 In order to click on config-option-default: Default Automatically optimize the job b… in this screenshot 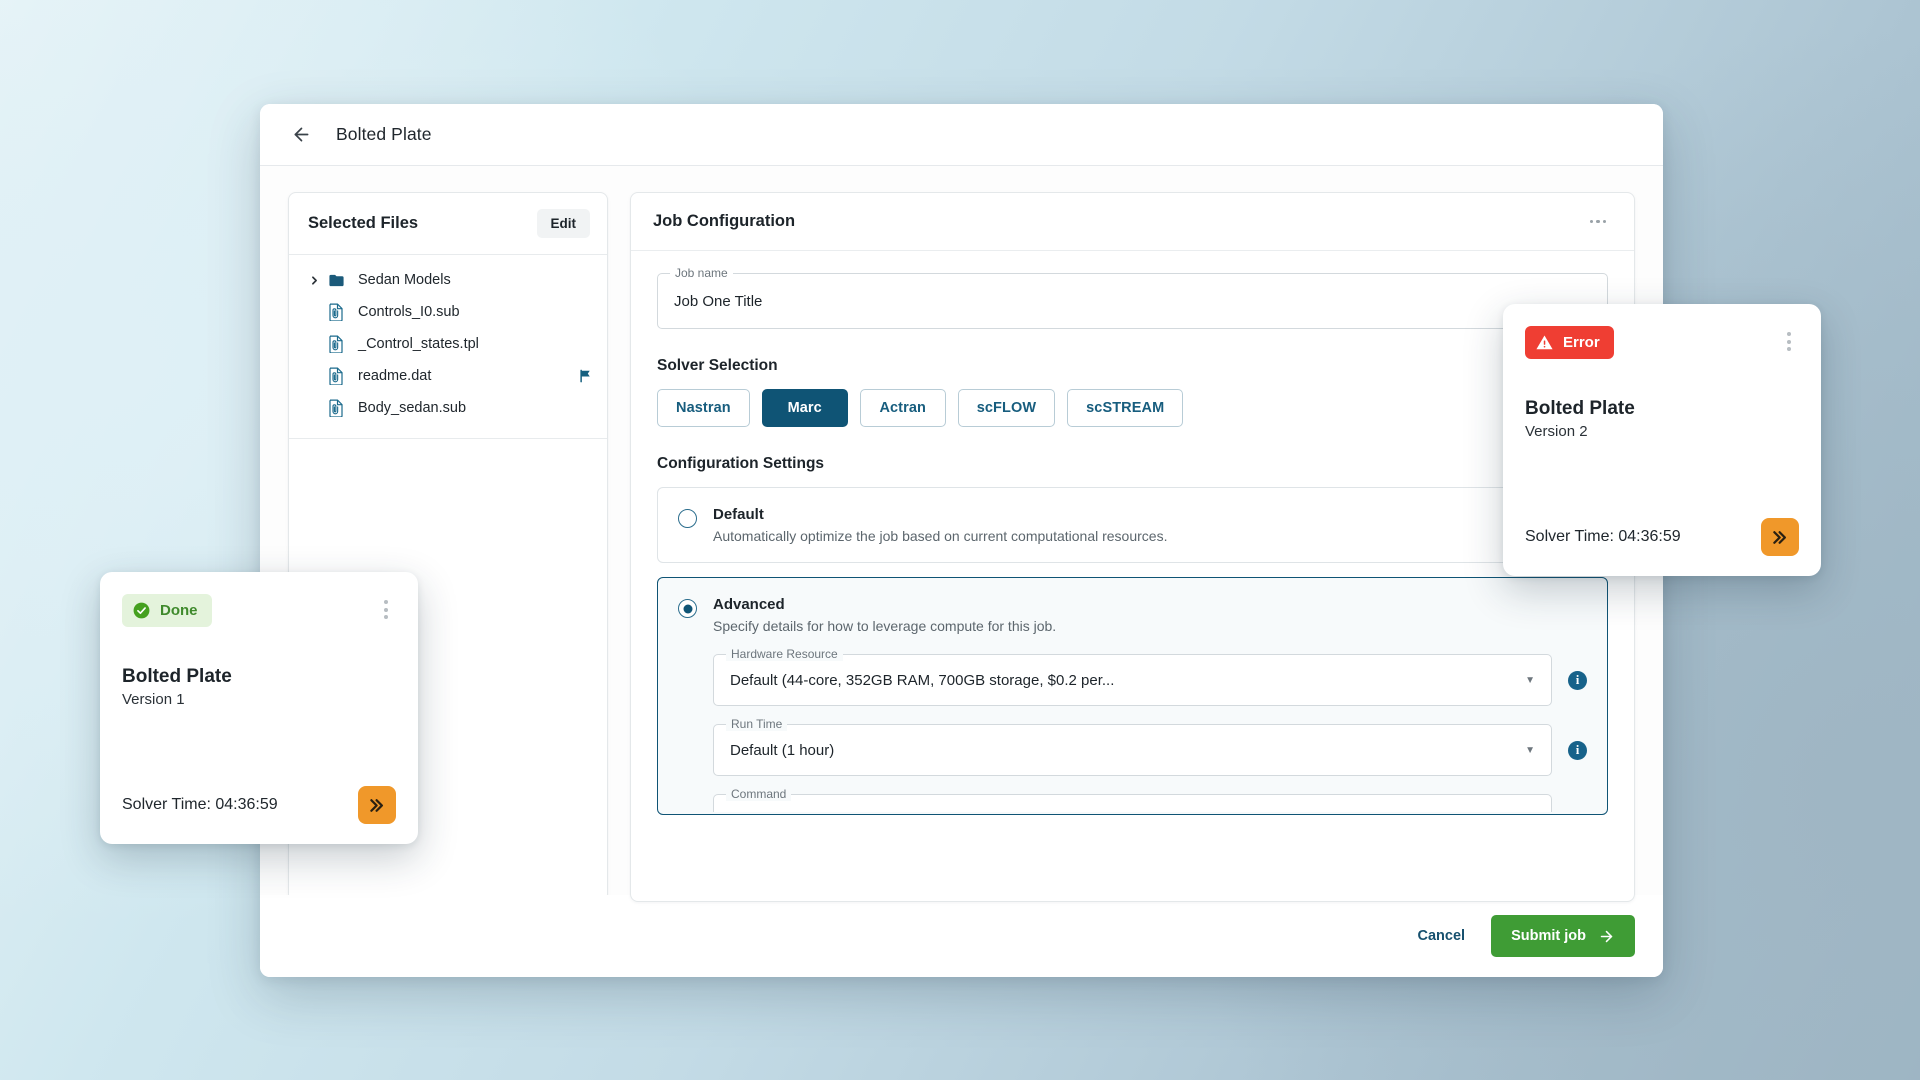, I will do `click(1132, 525)`.